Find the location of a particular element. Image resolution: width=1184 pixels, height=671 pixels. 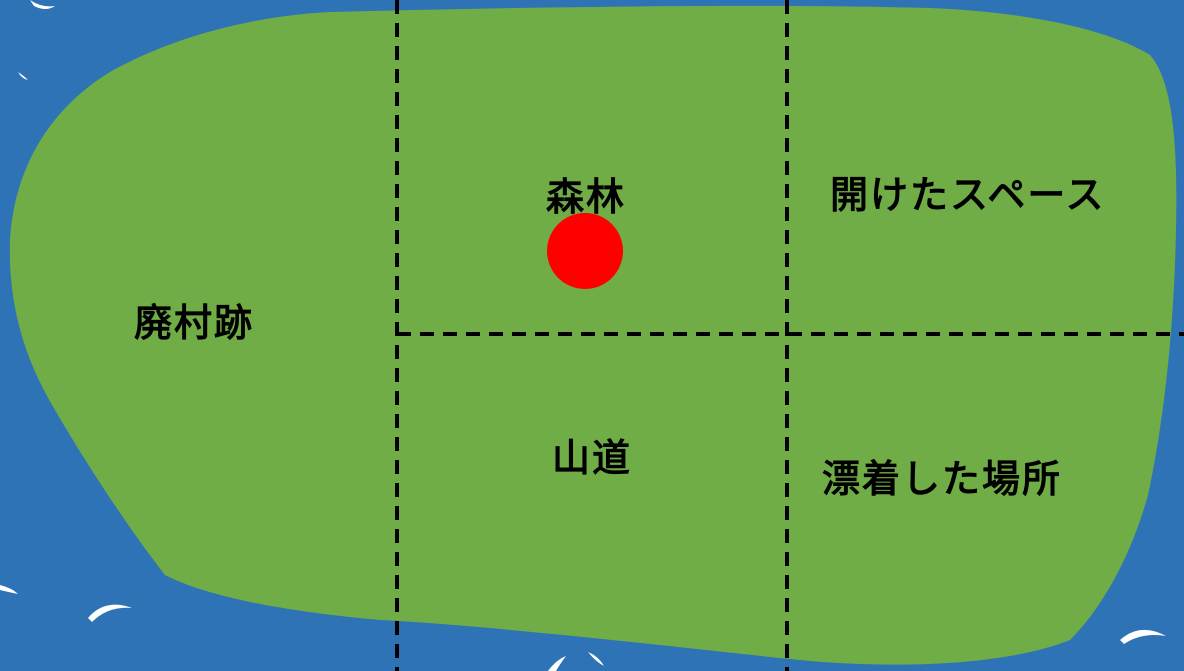

region-label-forest: 森林 is located at coordinates (586, 193).